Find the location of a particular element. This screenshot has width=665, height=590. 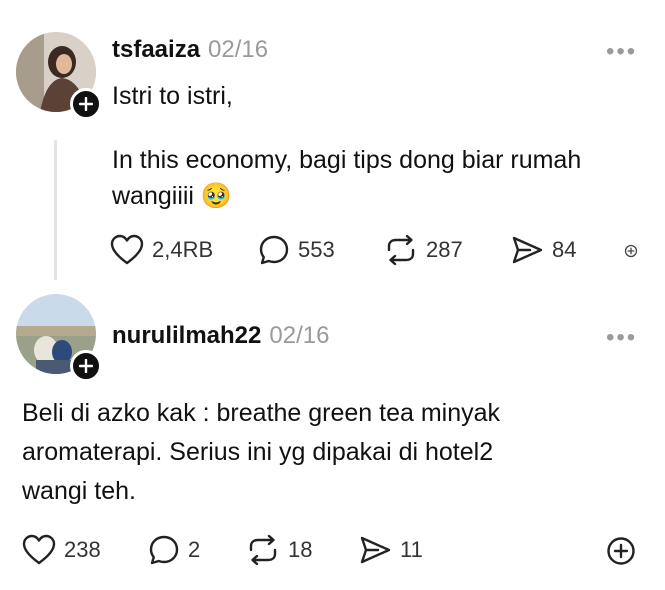

repost-count: 18 is located at coordinates (300, 549).